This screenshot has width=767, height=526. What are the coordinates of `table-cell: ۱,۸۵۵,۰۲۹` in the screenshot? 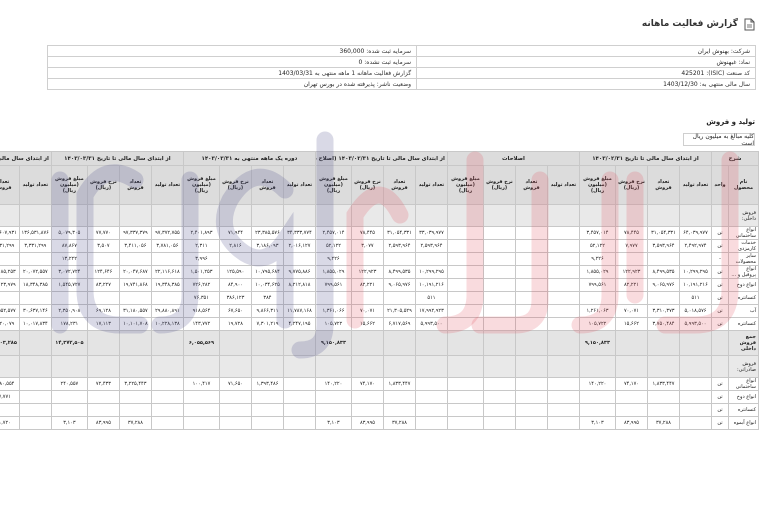 It's located at (597, 272).